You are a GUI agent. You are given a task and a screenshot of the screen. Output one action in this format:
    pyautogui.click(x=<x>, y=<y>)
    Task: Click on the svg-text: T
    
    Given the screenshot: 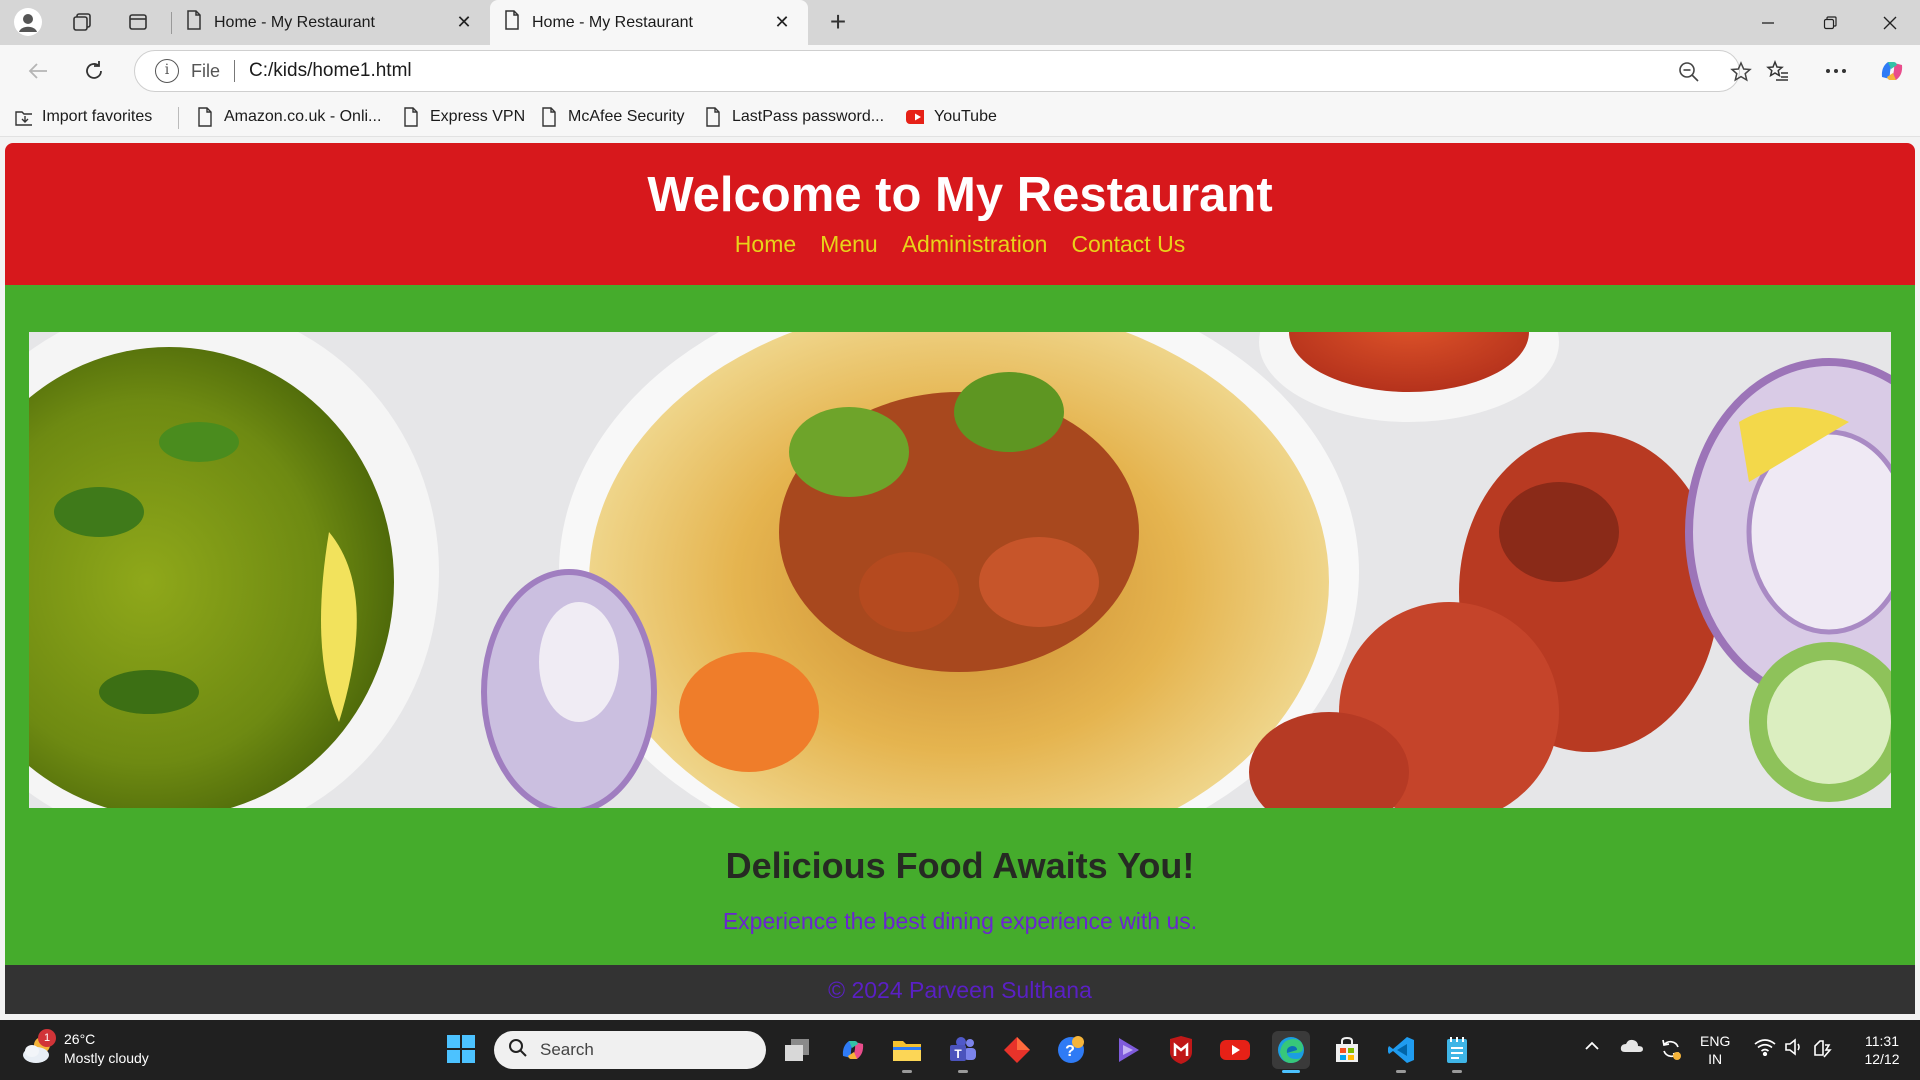 What is the action you would take?
    pyautogui.click(x=958, y=1054)
    